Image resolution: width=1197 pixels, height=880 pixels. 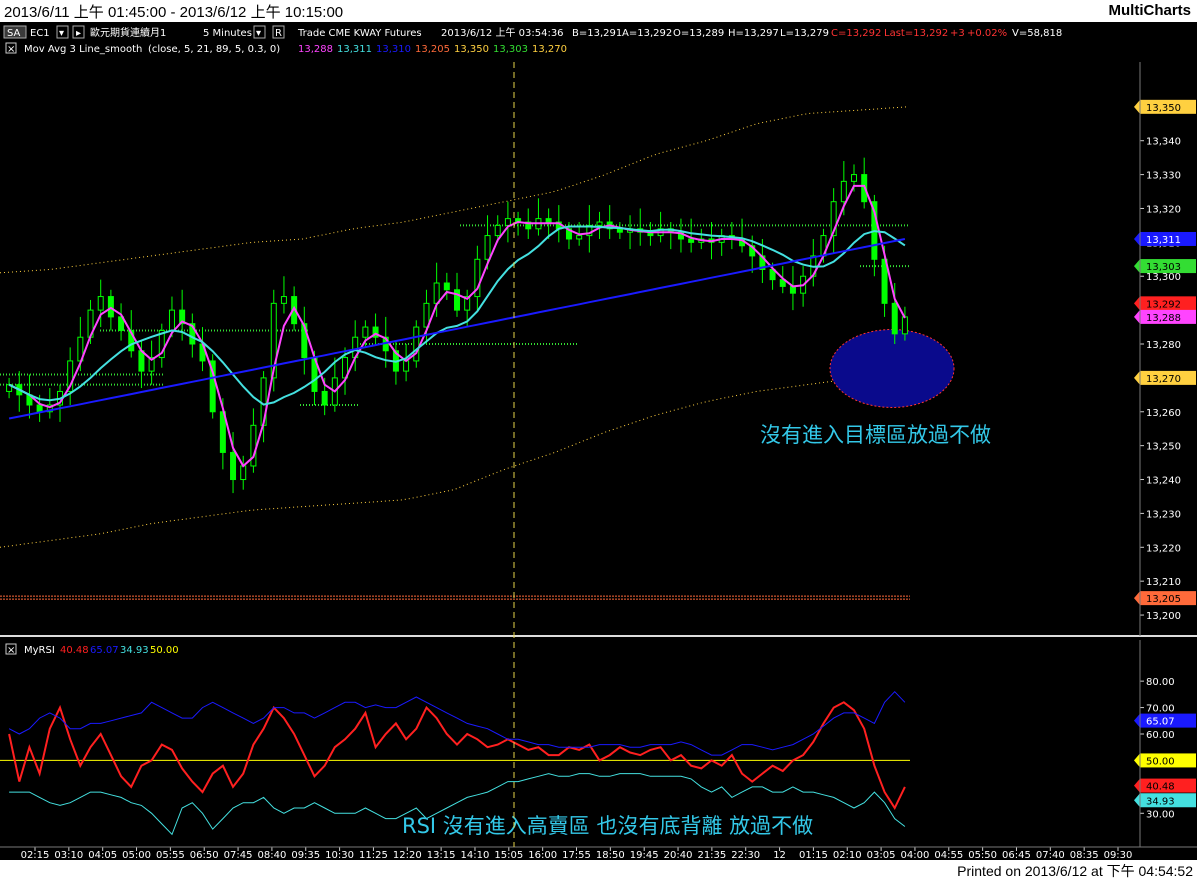 What do you see at coordinates (576, 855) in the screenshot?
I see `time-tick-label: 17:55` at bounding box center [576, 855].